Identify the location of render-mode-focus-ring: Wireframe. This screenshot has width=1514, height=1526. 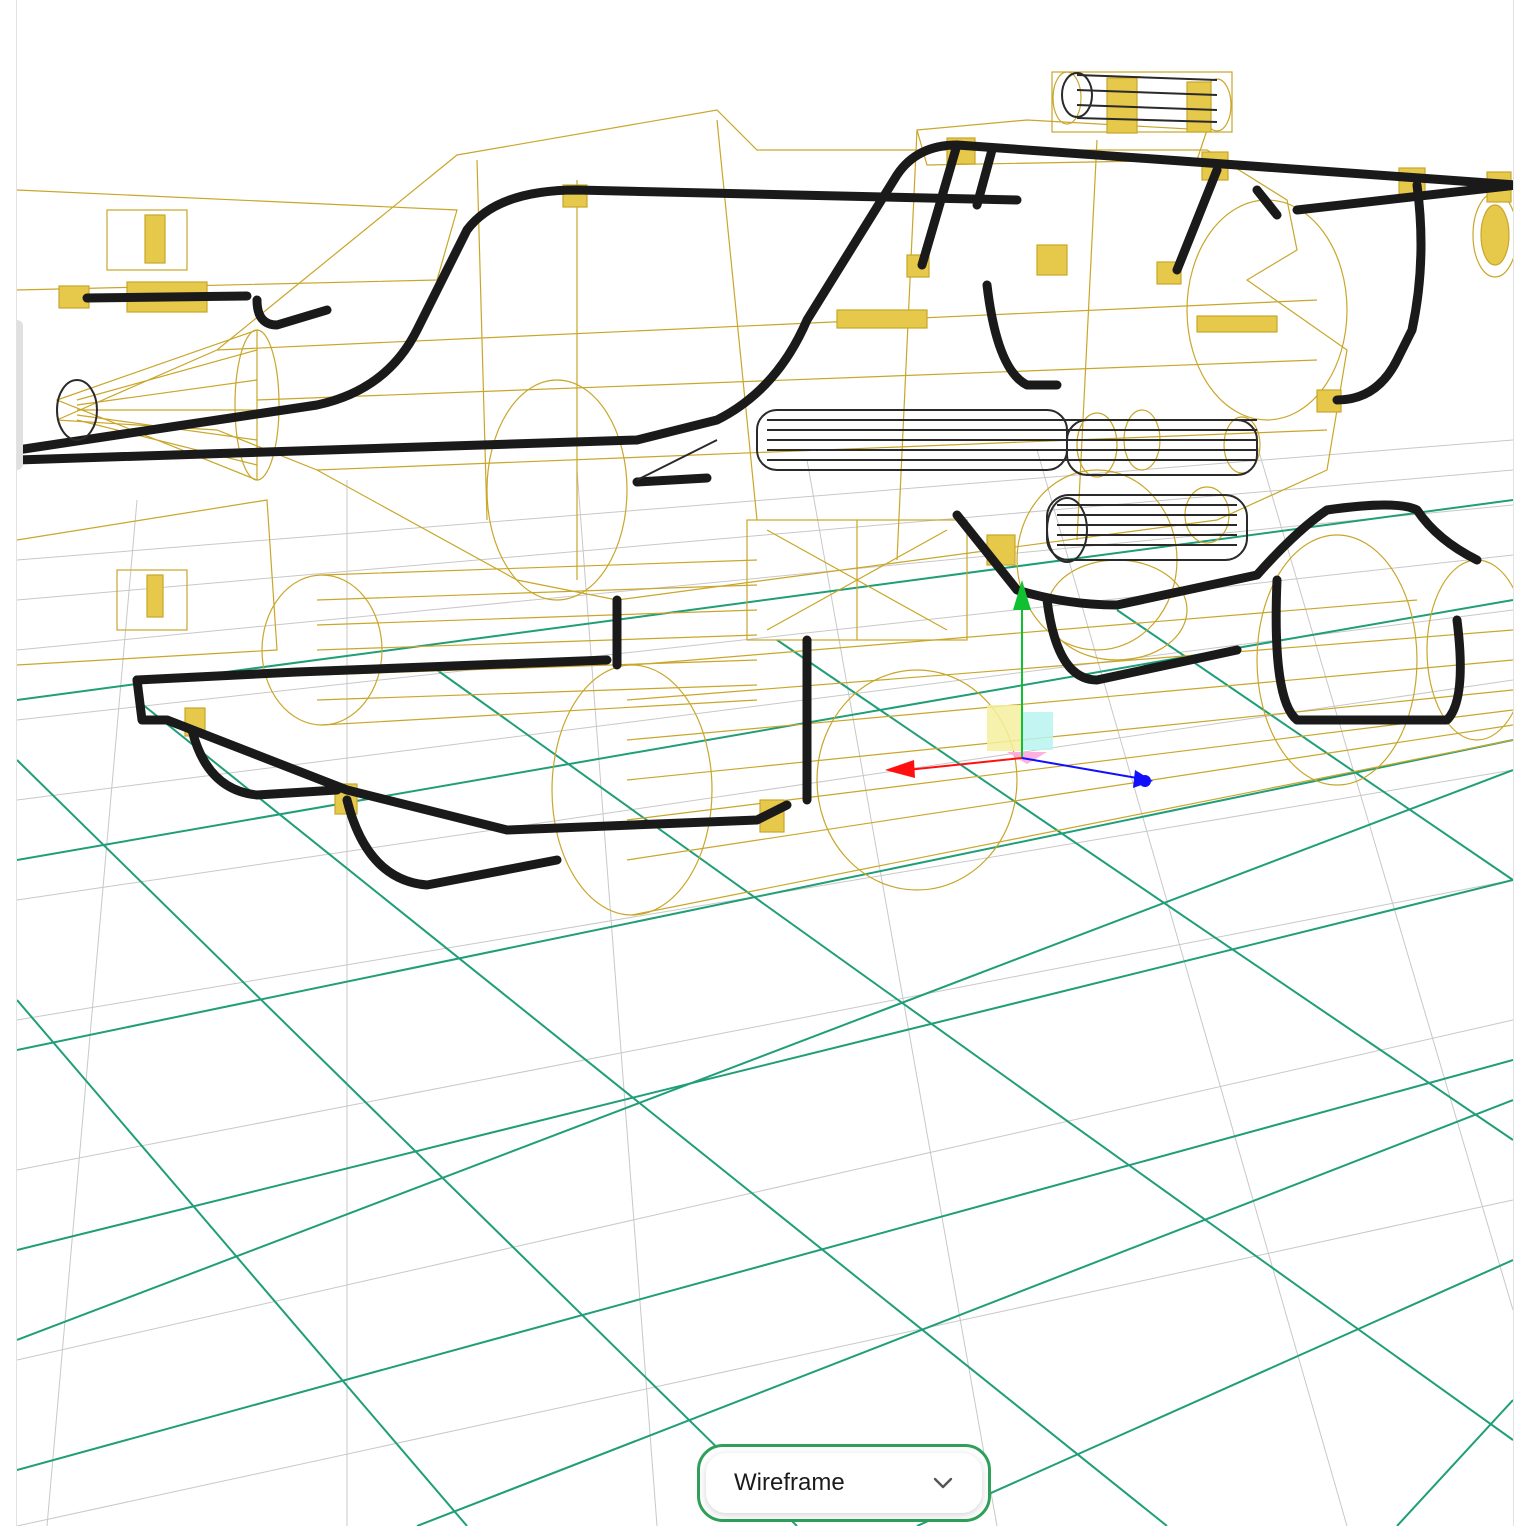
(844, 1483).